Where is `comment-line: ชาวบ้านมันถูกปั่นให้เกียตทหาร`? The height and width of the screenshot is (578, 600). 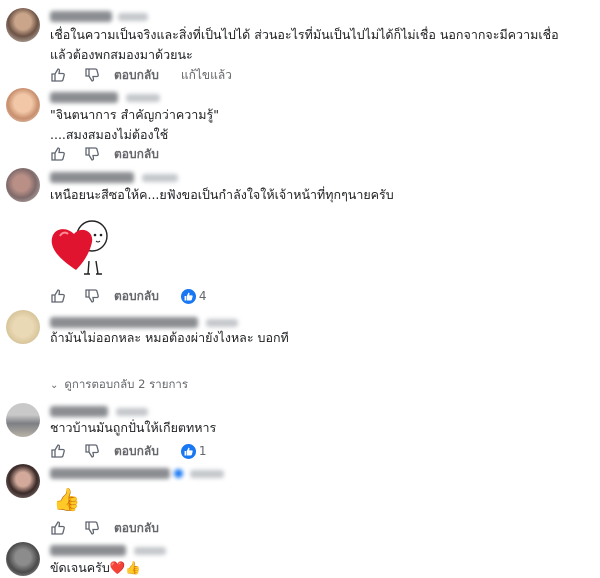 comment-line: ชาวบ้านมันถูกปั่นให้เกียตทหาร is located at coordinates (133, 427).